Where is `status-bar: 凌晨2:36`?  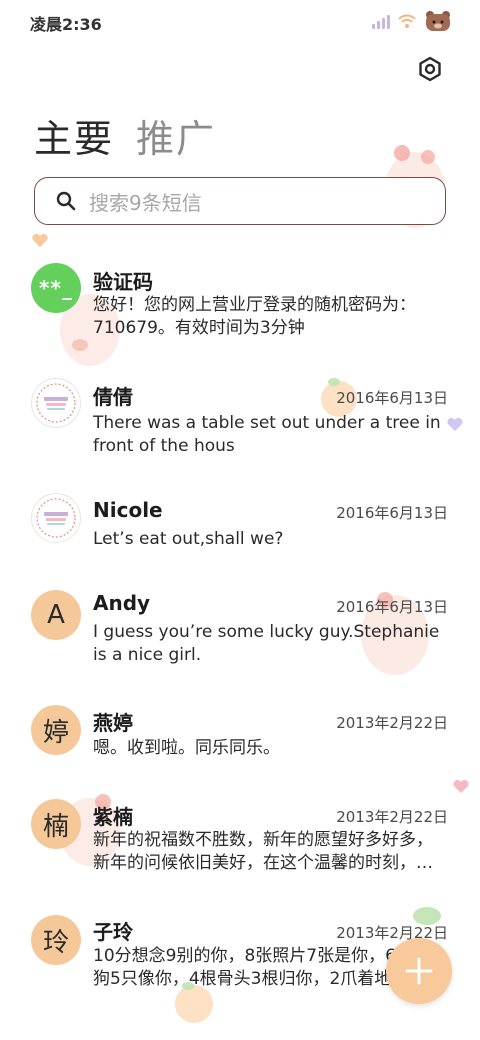
status-bar: 凌晨2:36 is located at coordinates (240, 22).